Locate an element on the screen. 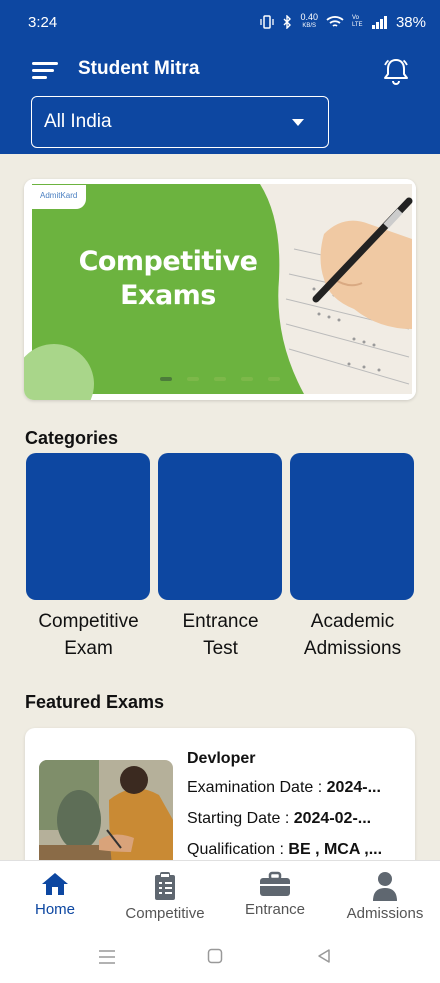  banner-title: Competitive Exams is located at coordinates (168, 278).